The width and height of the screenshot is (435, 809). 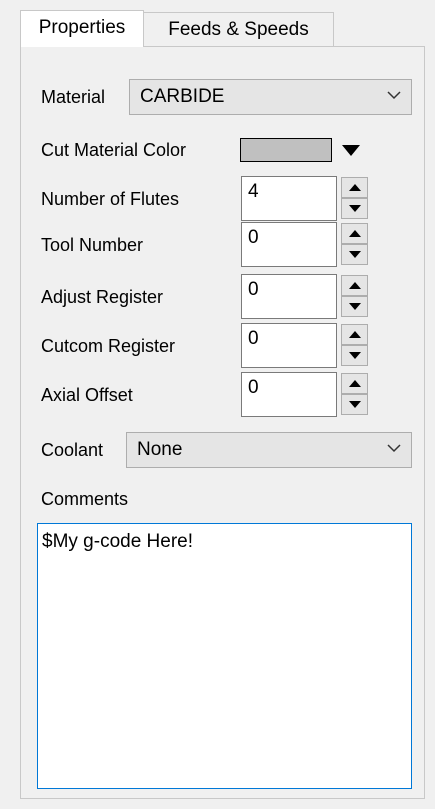 I want to click on tool-number-label: Tool Number, so click(x=92, y=245).